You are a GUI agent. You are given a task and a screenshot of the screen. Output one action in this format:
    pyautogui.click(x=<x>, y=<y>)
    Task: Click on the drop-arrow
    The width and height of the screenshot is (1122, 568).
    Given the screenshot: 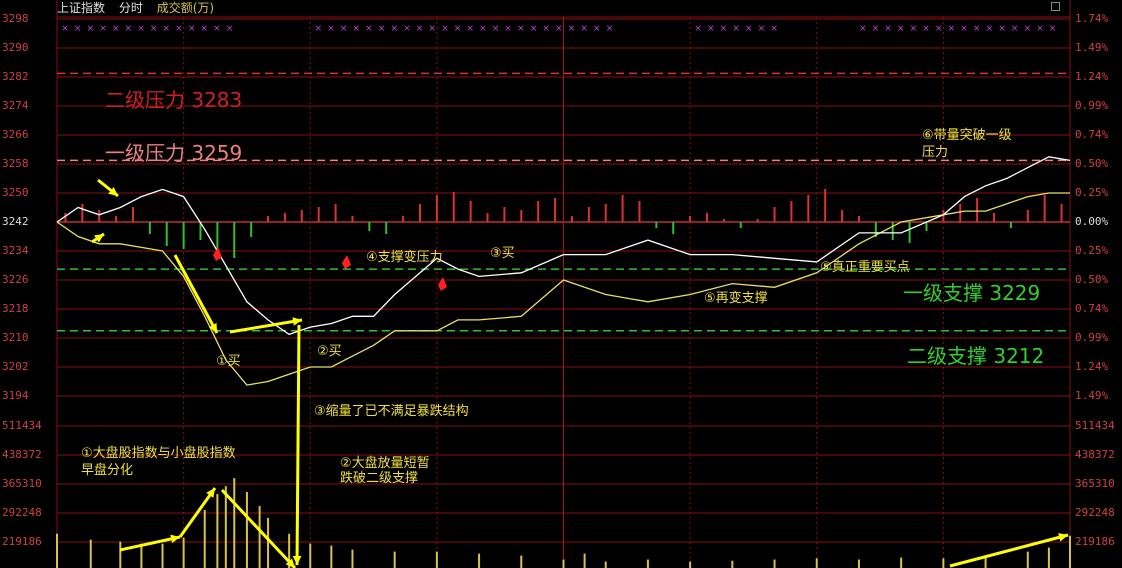 What is the action you would take?
    pyautogui.click(x=196, y=294)
    